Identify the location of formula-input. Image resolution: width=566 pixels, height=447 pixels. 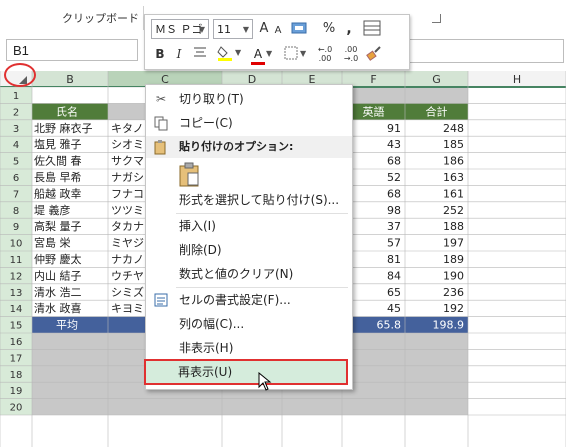
(485, 51).